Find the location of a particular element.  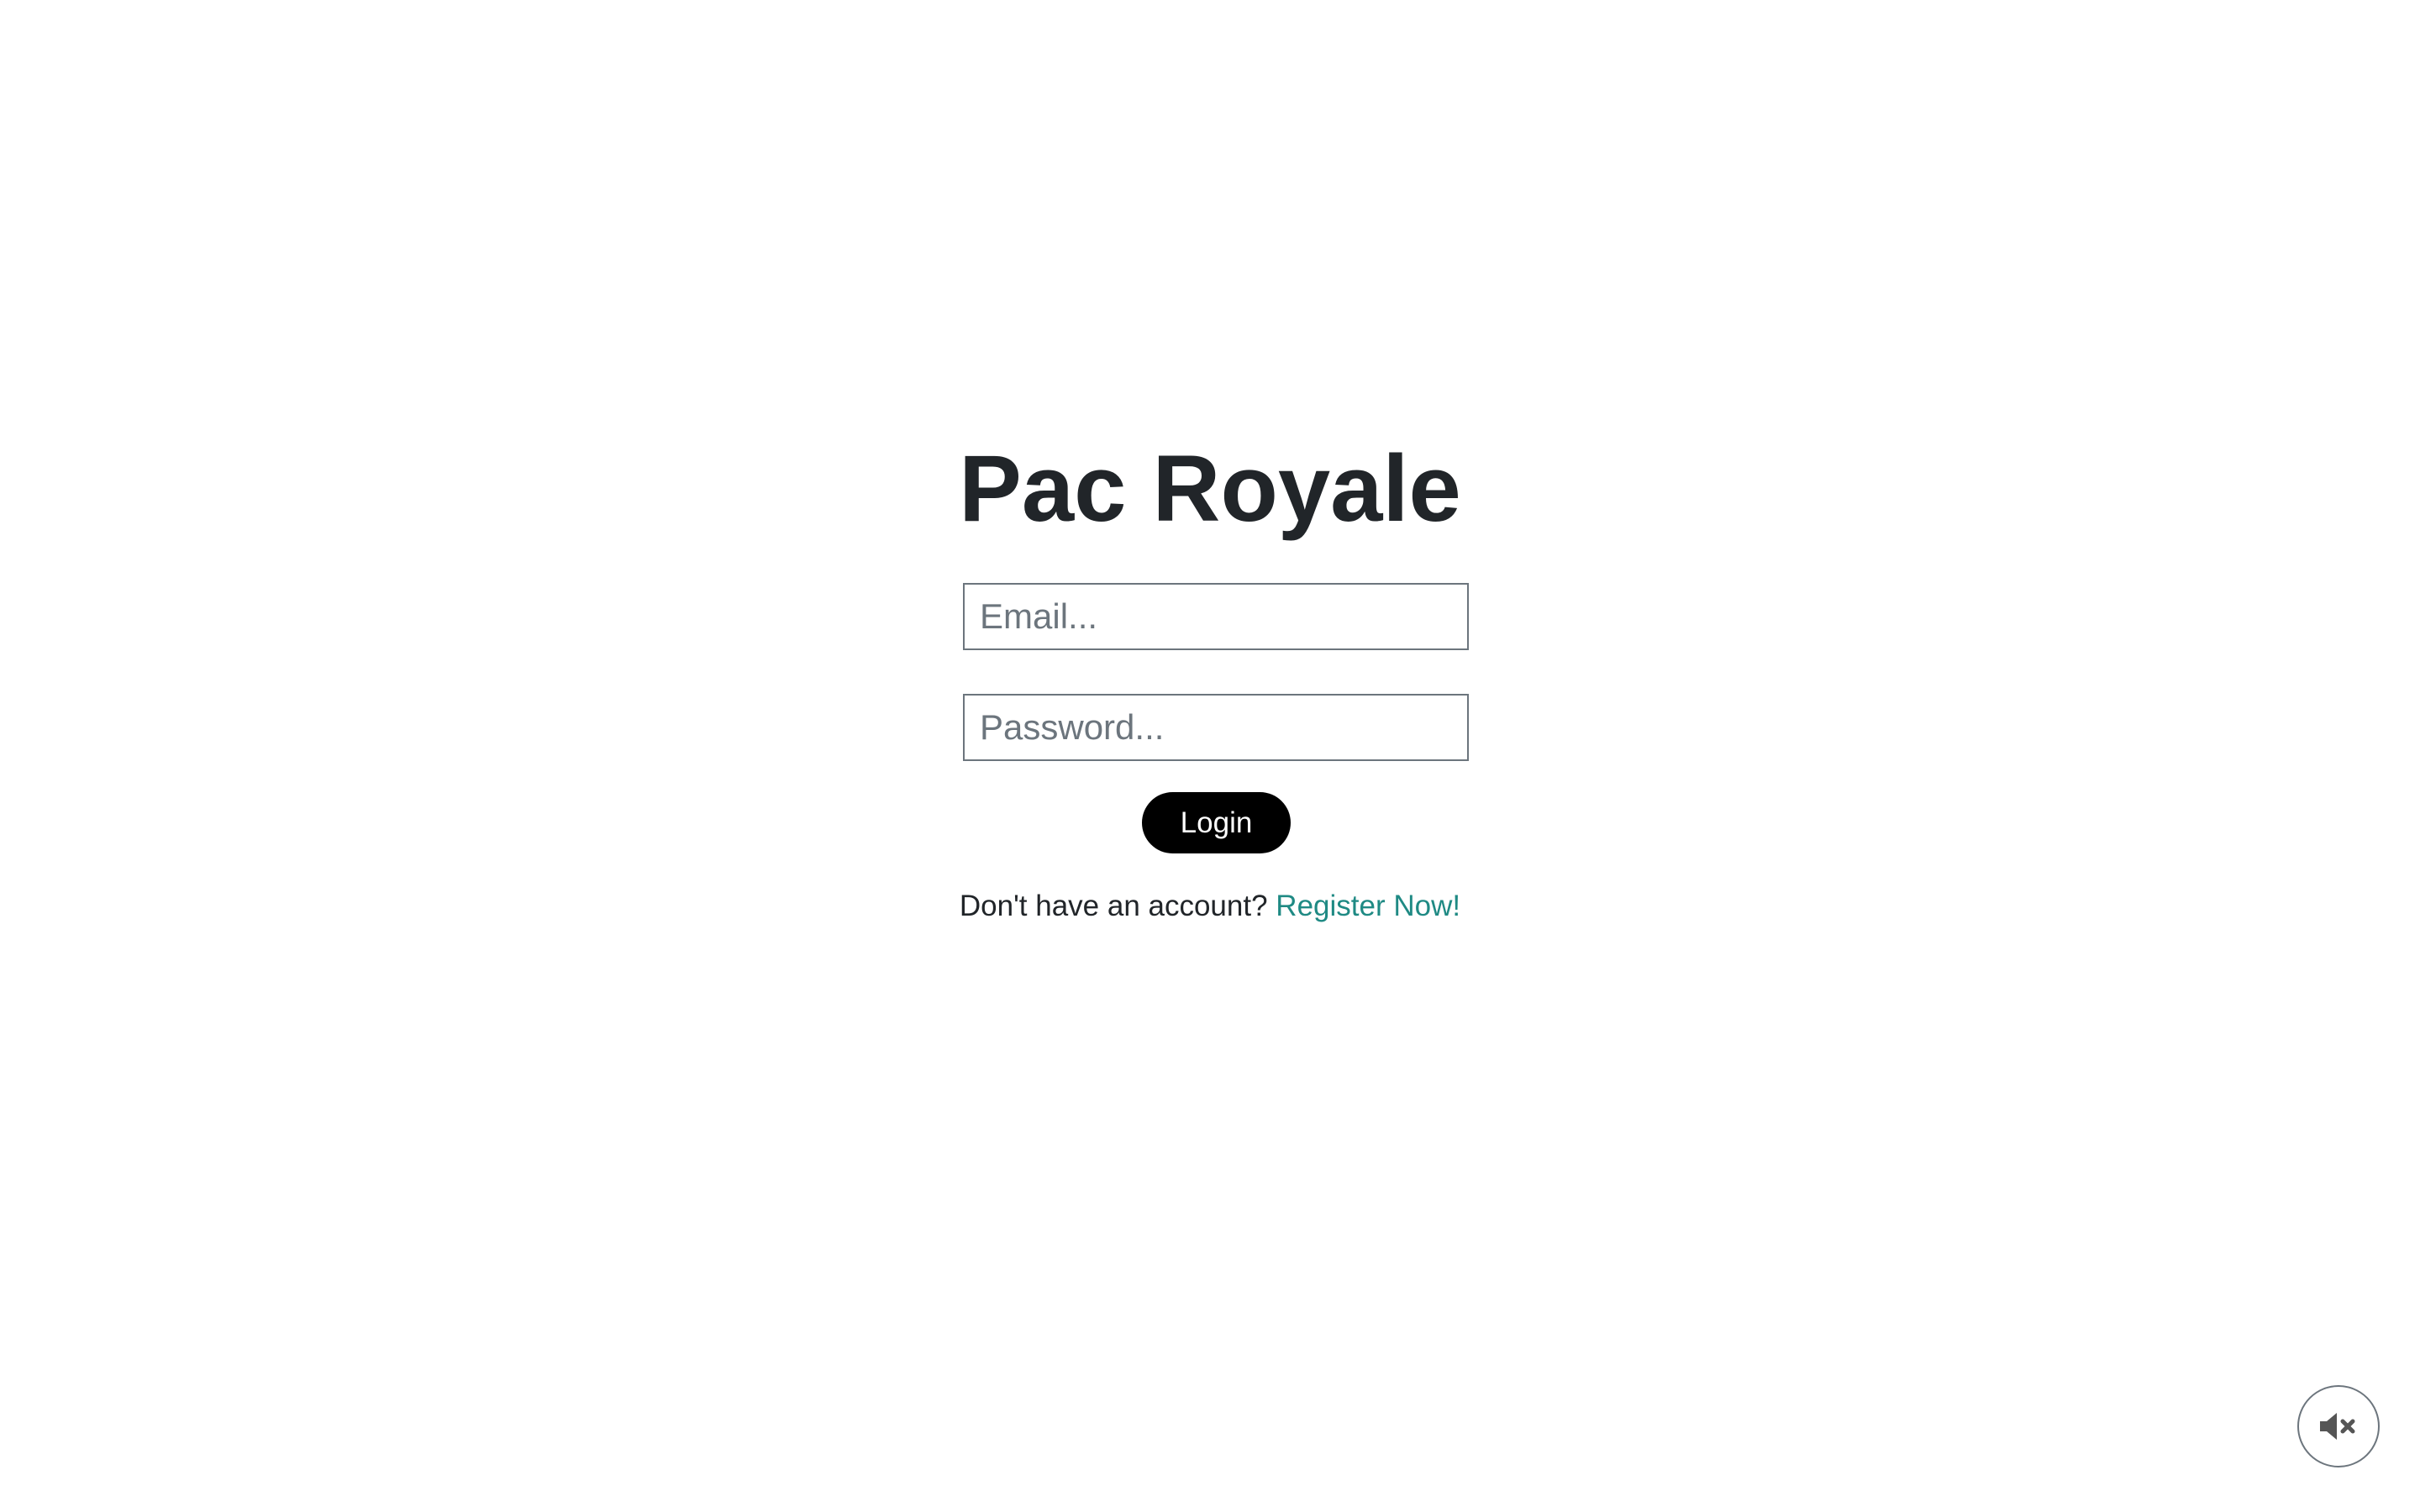

register-prompt-line: Don't have an account? Register Now! is located at coordinates (1210, 906).